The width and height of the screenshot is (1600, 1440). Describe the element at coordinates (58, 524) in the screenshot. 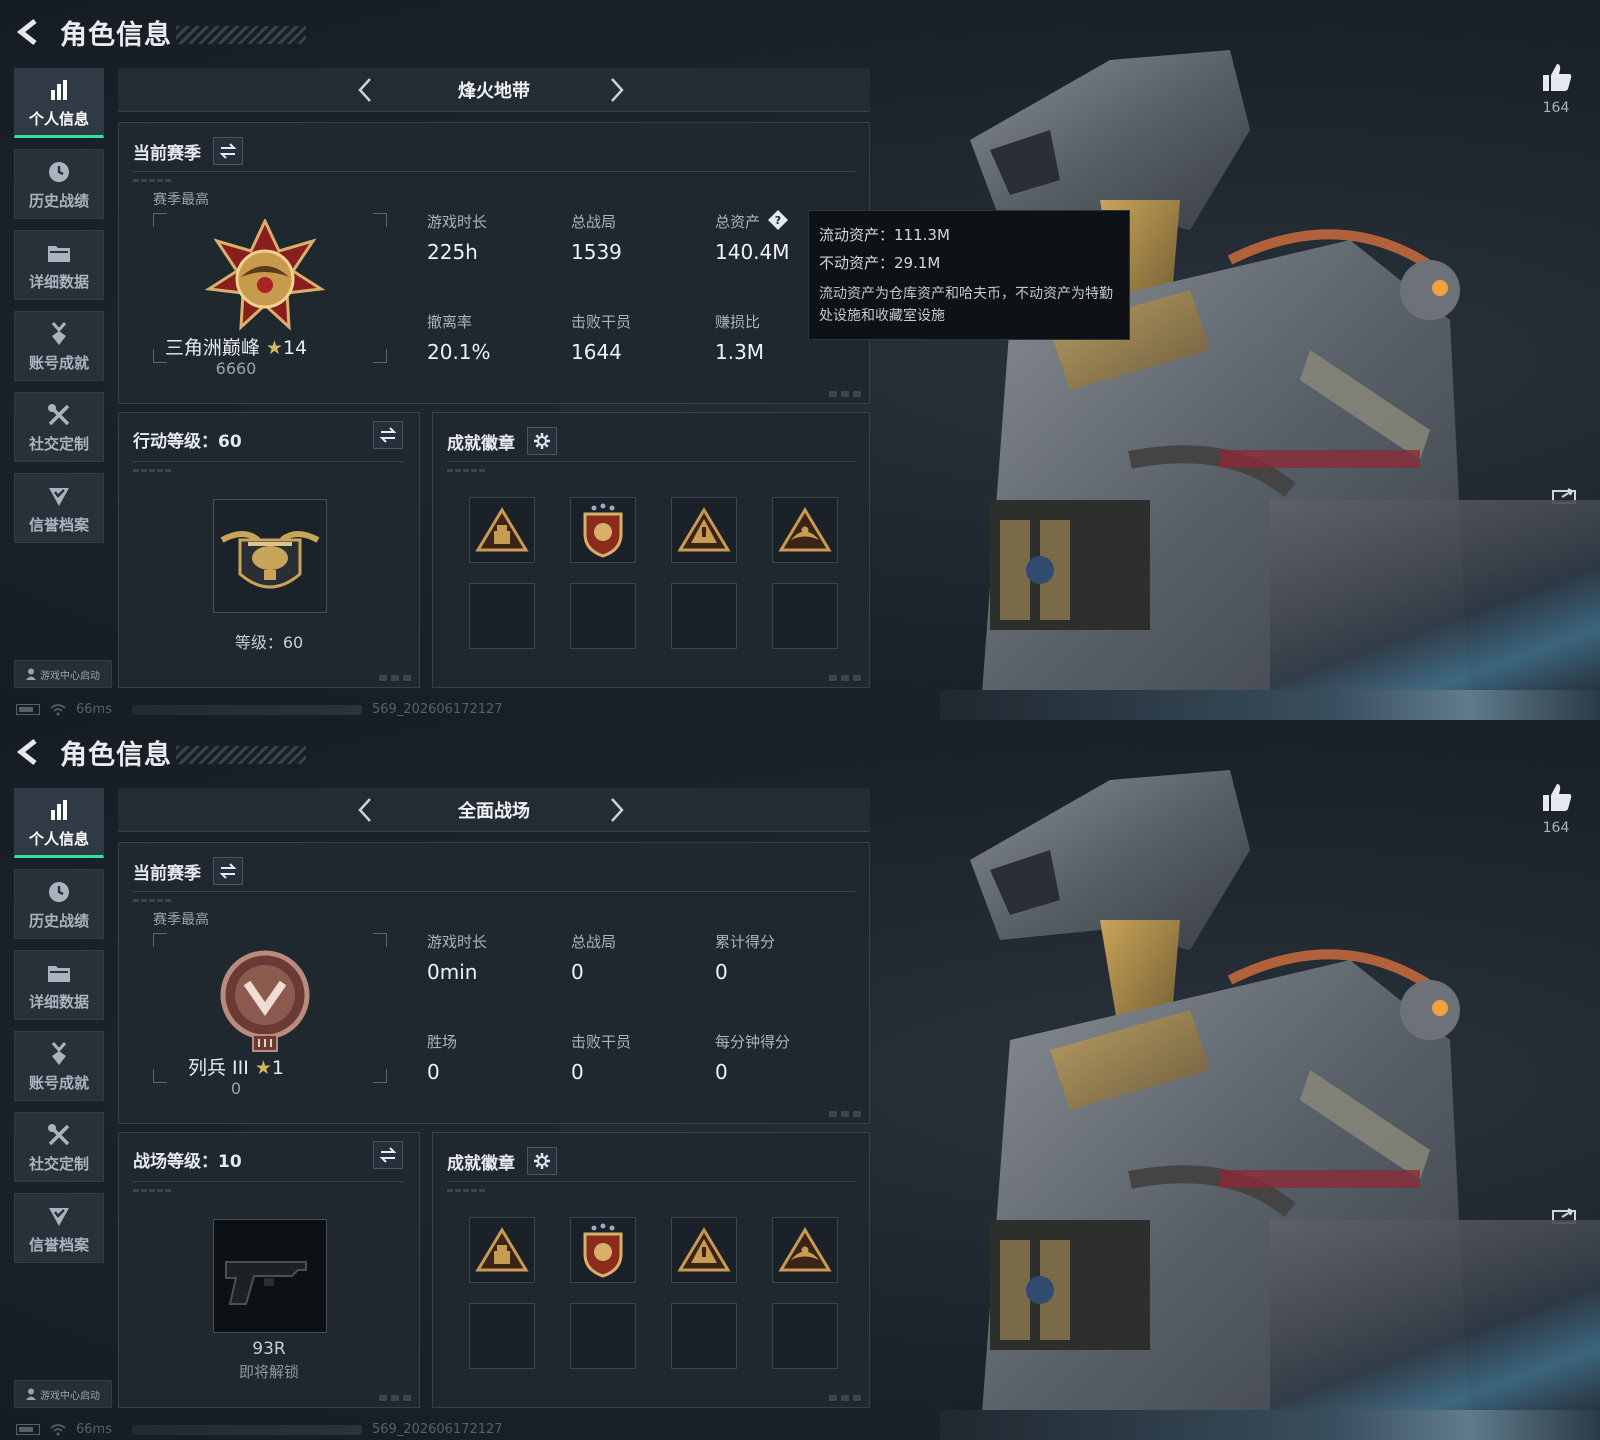

I see `sidebar-item-label: 信誉档案` at that location.